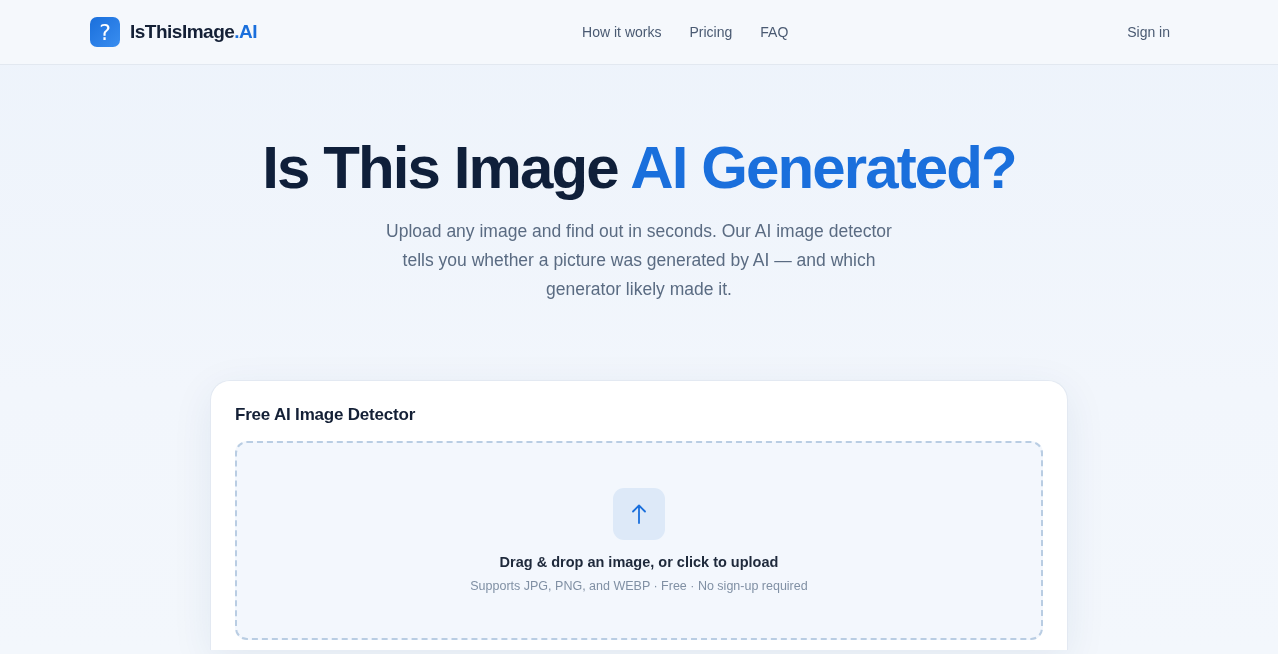 This screenshot has width=1278, height=654. Describe the element at coordinates (105, 32) in the screenshot. I see `logo-mark: ?` at that location.